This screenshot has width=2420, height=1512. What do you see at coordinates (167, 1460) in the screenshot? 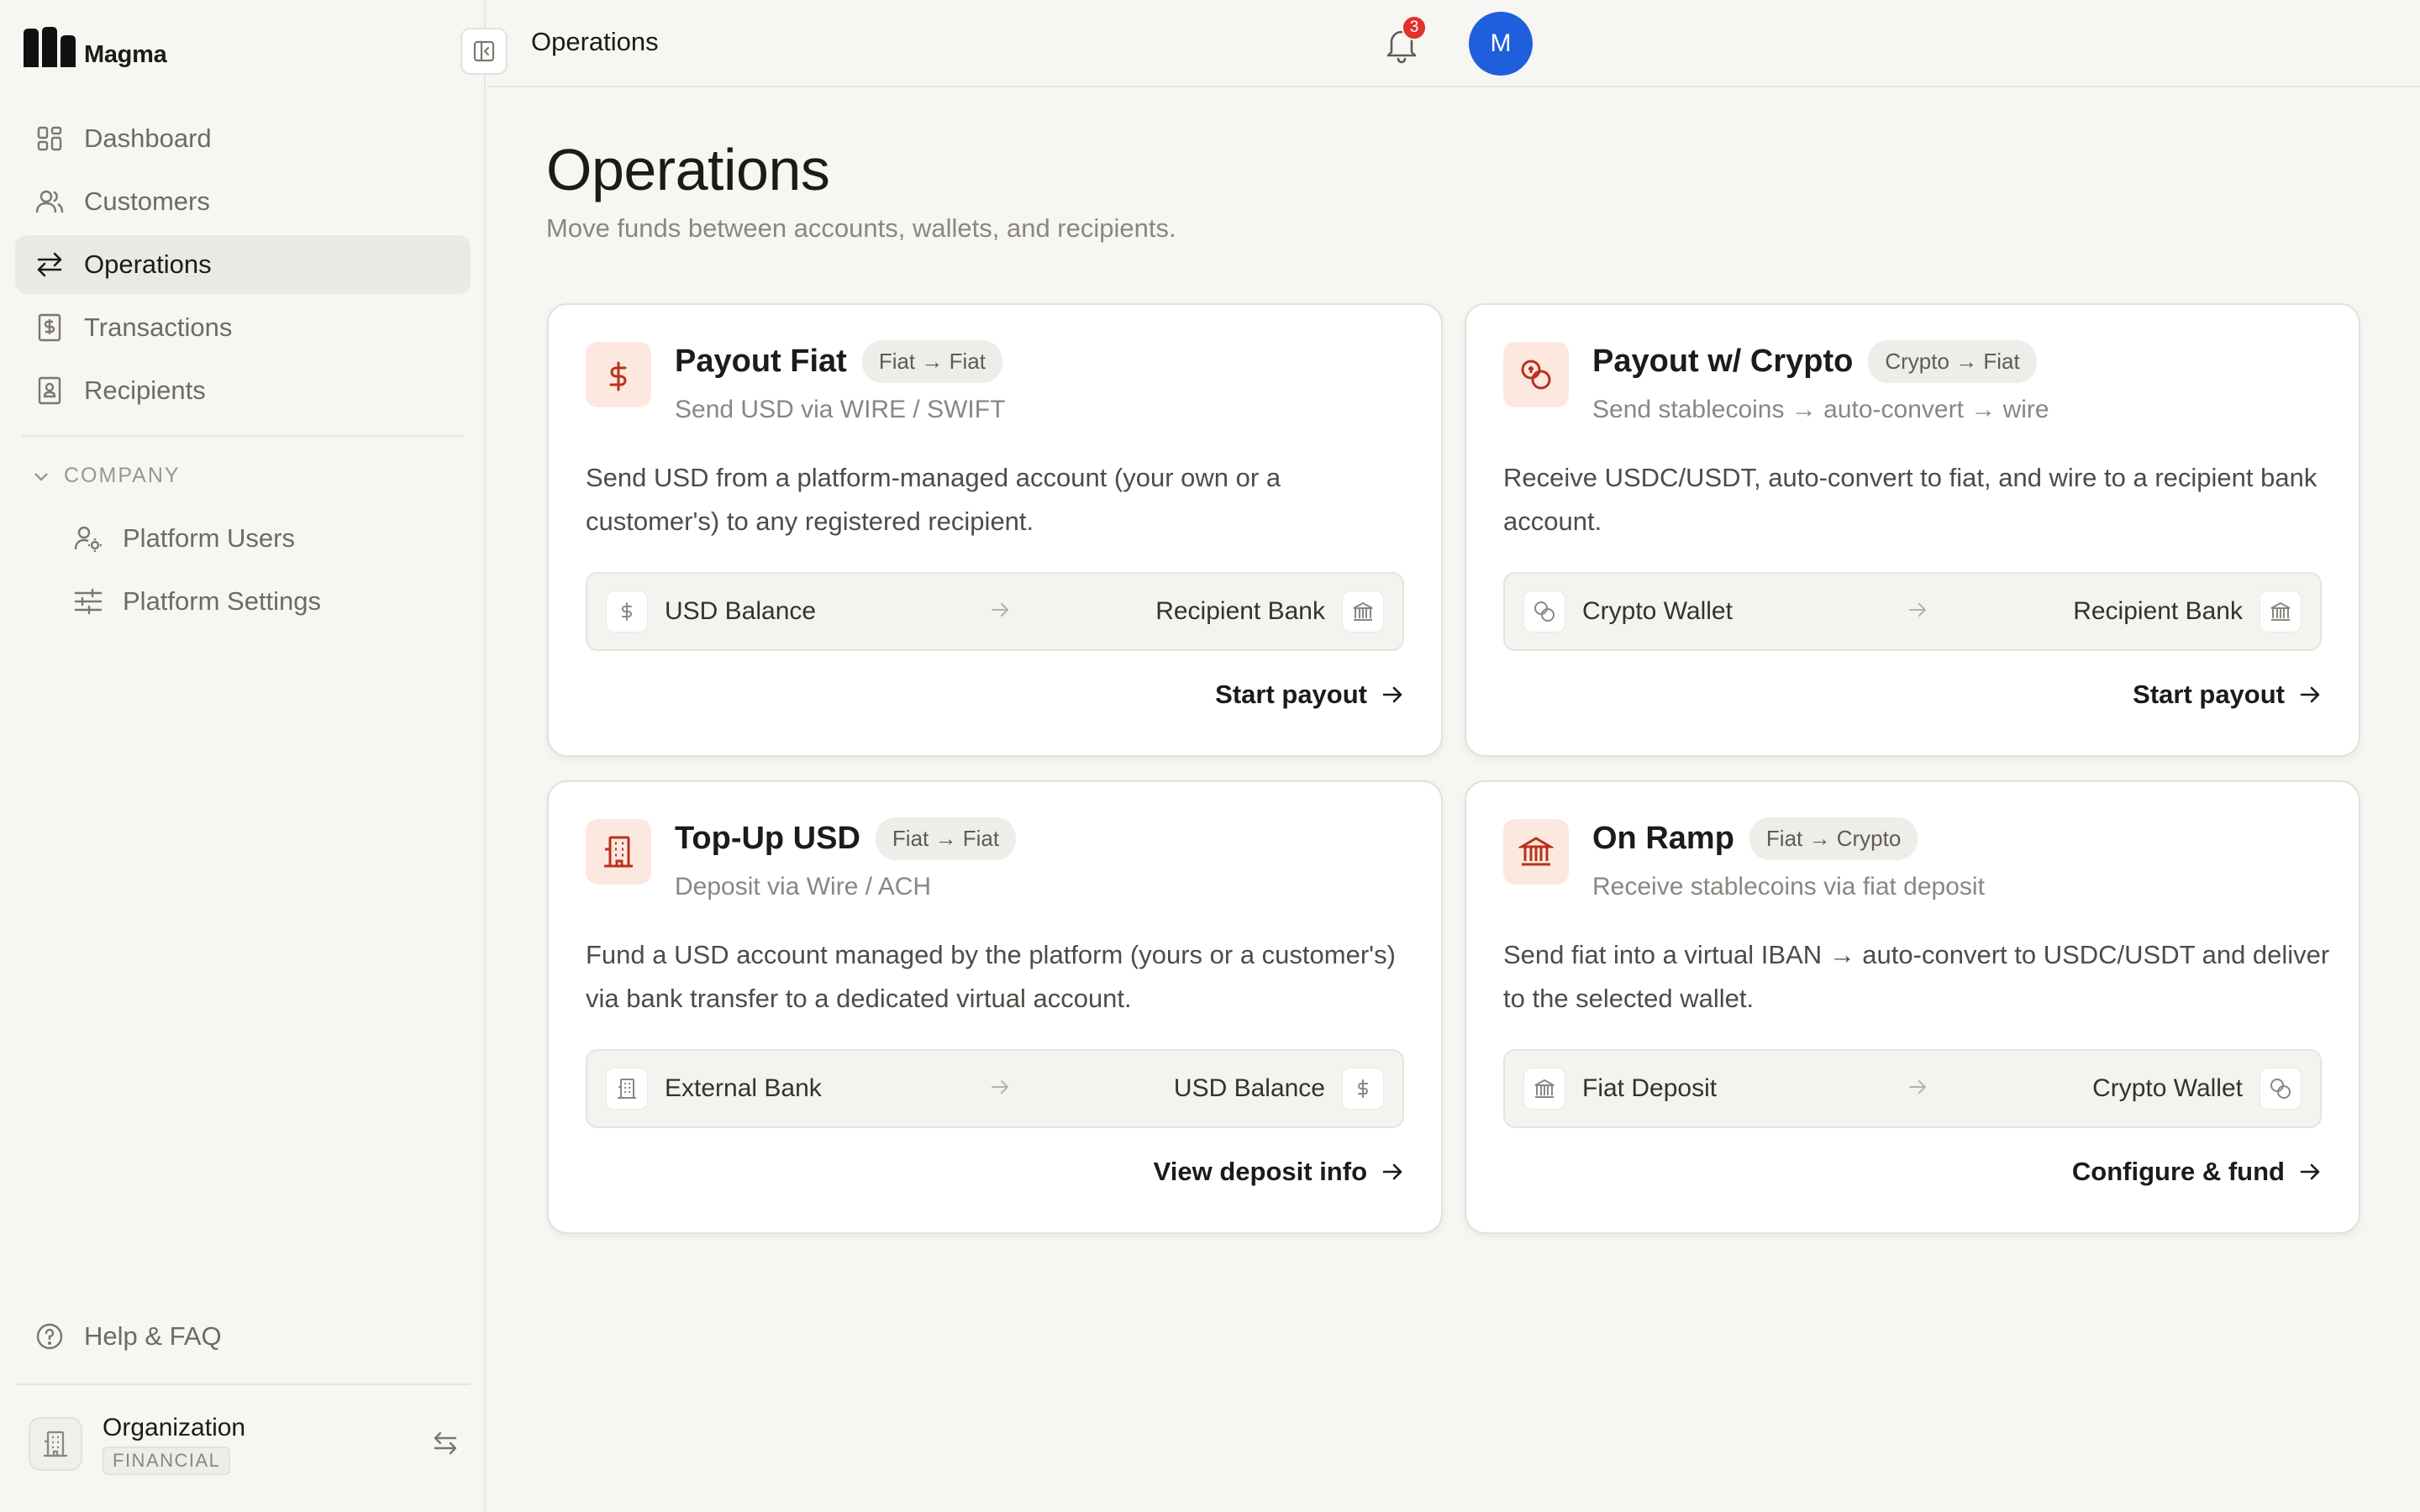
I see `org-type-badge: FINANCIAL` at bounding box center [167, 1460].